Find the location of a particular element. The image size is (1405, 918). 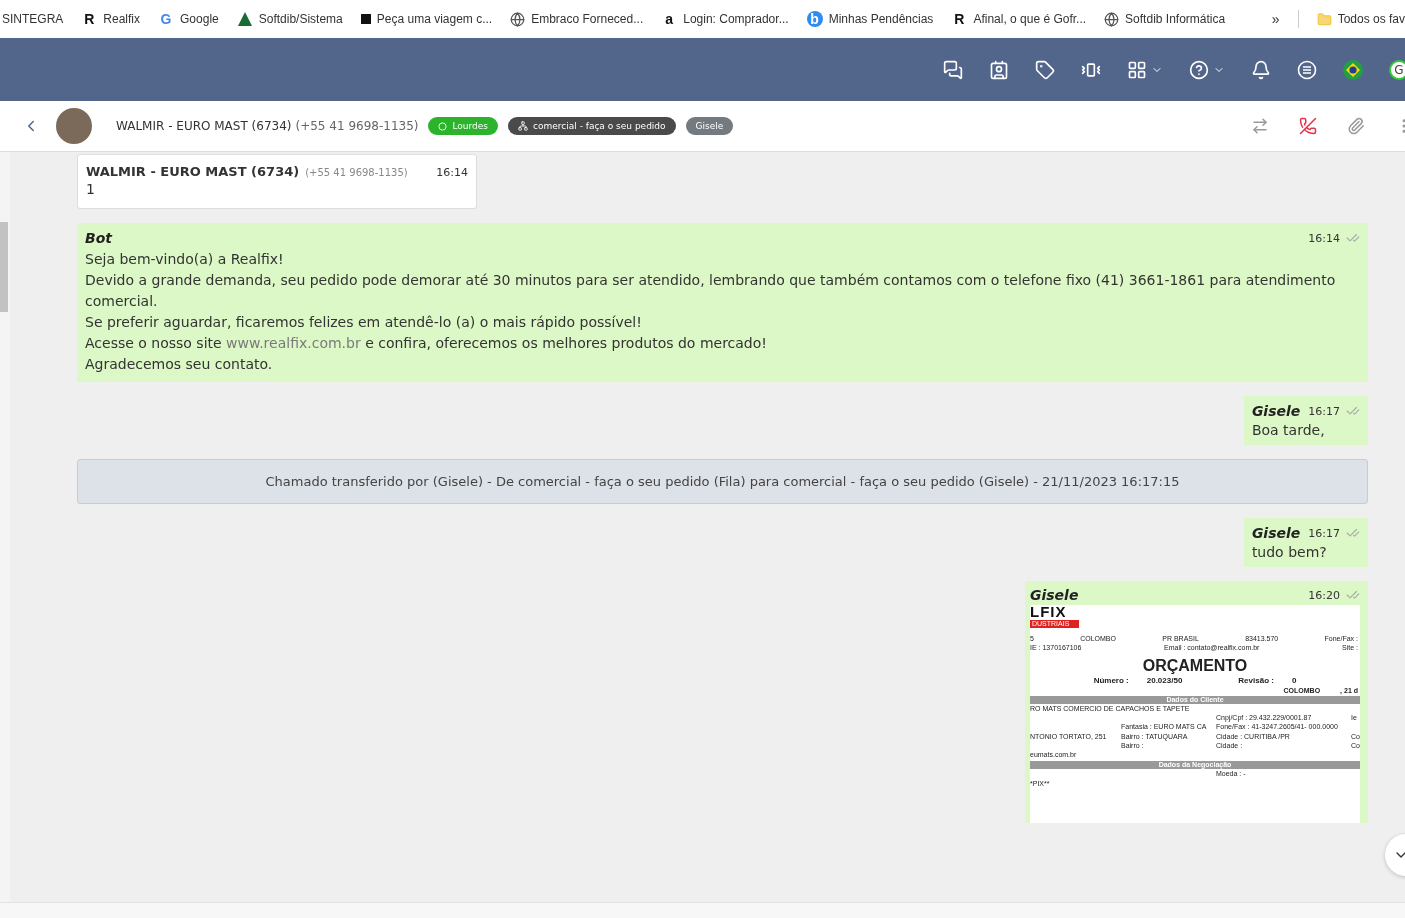

logo-text: LFIX is located at coordinates (1049, 612).